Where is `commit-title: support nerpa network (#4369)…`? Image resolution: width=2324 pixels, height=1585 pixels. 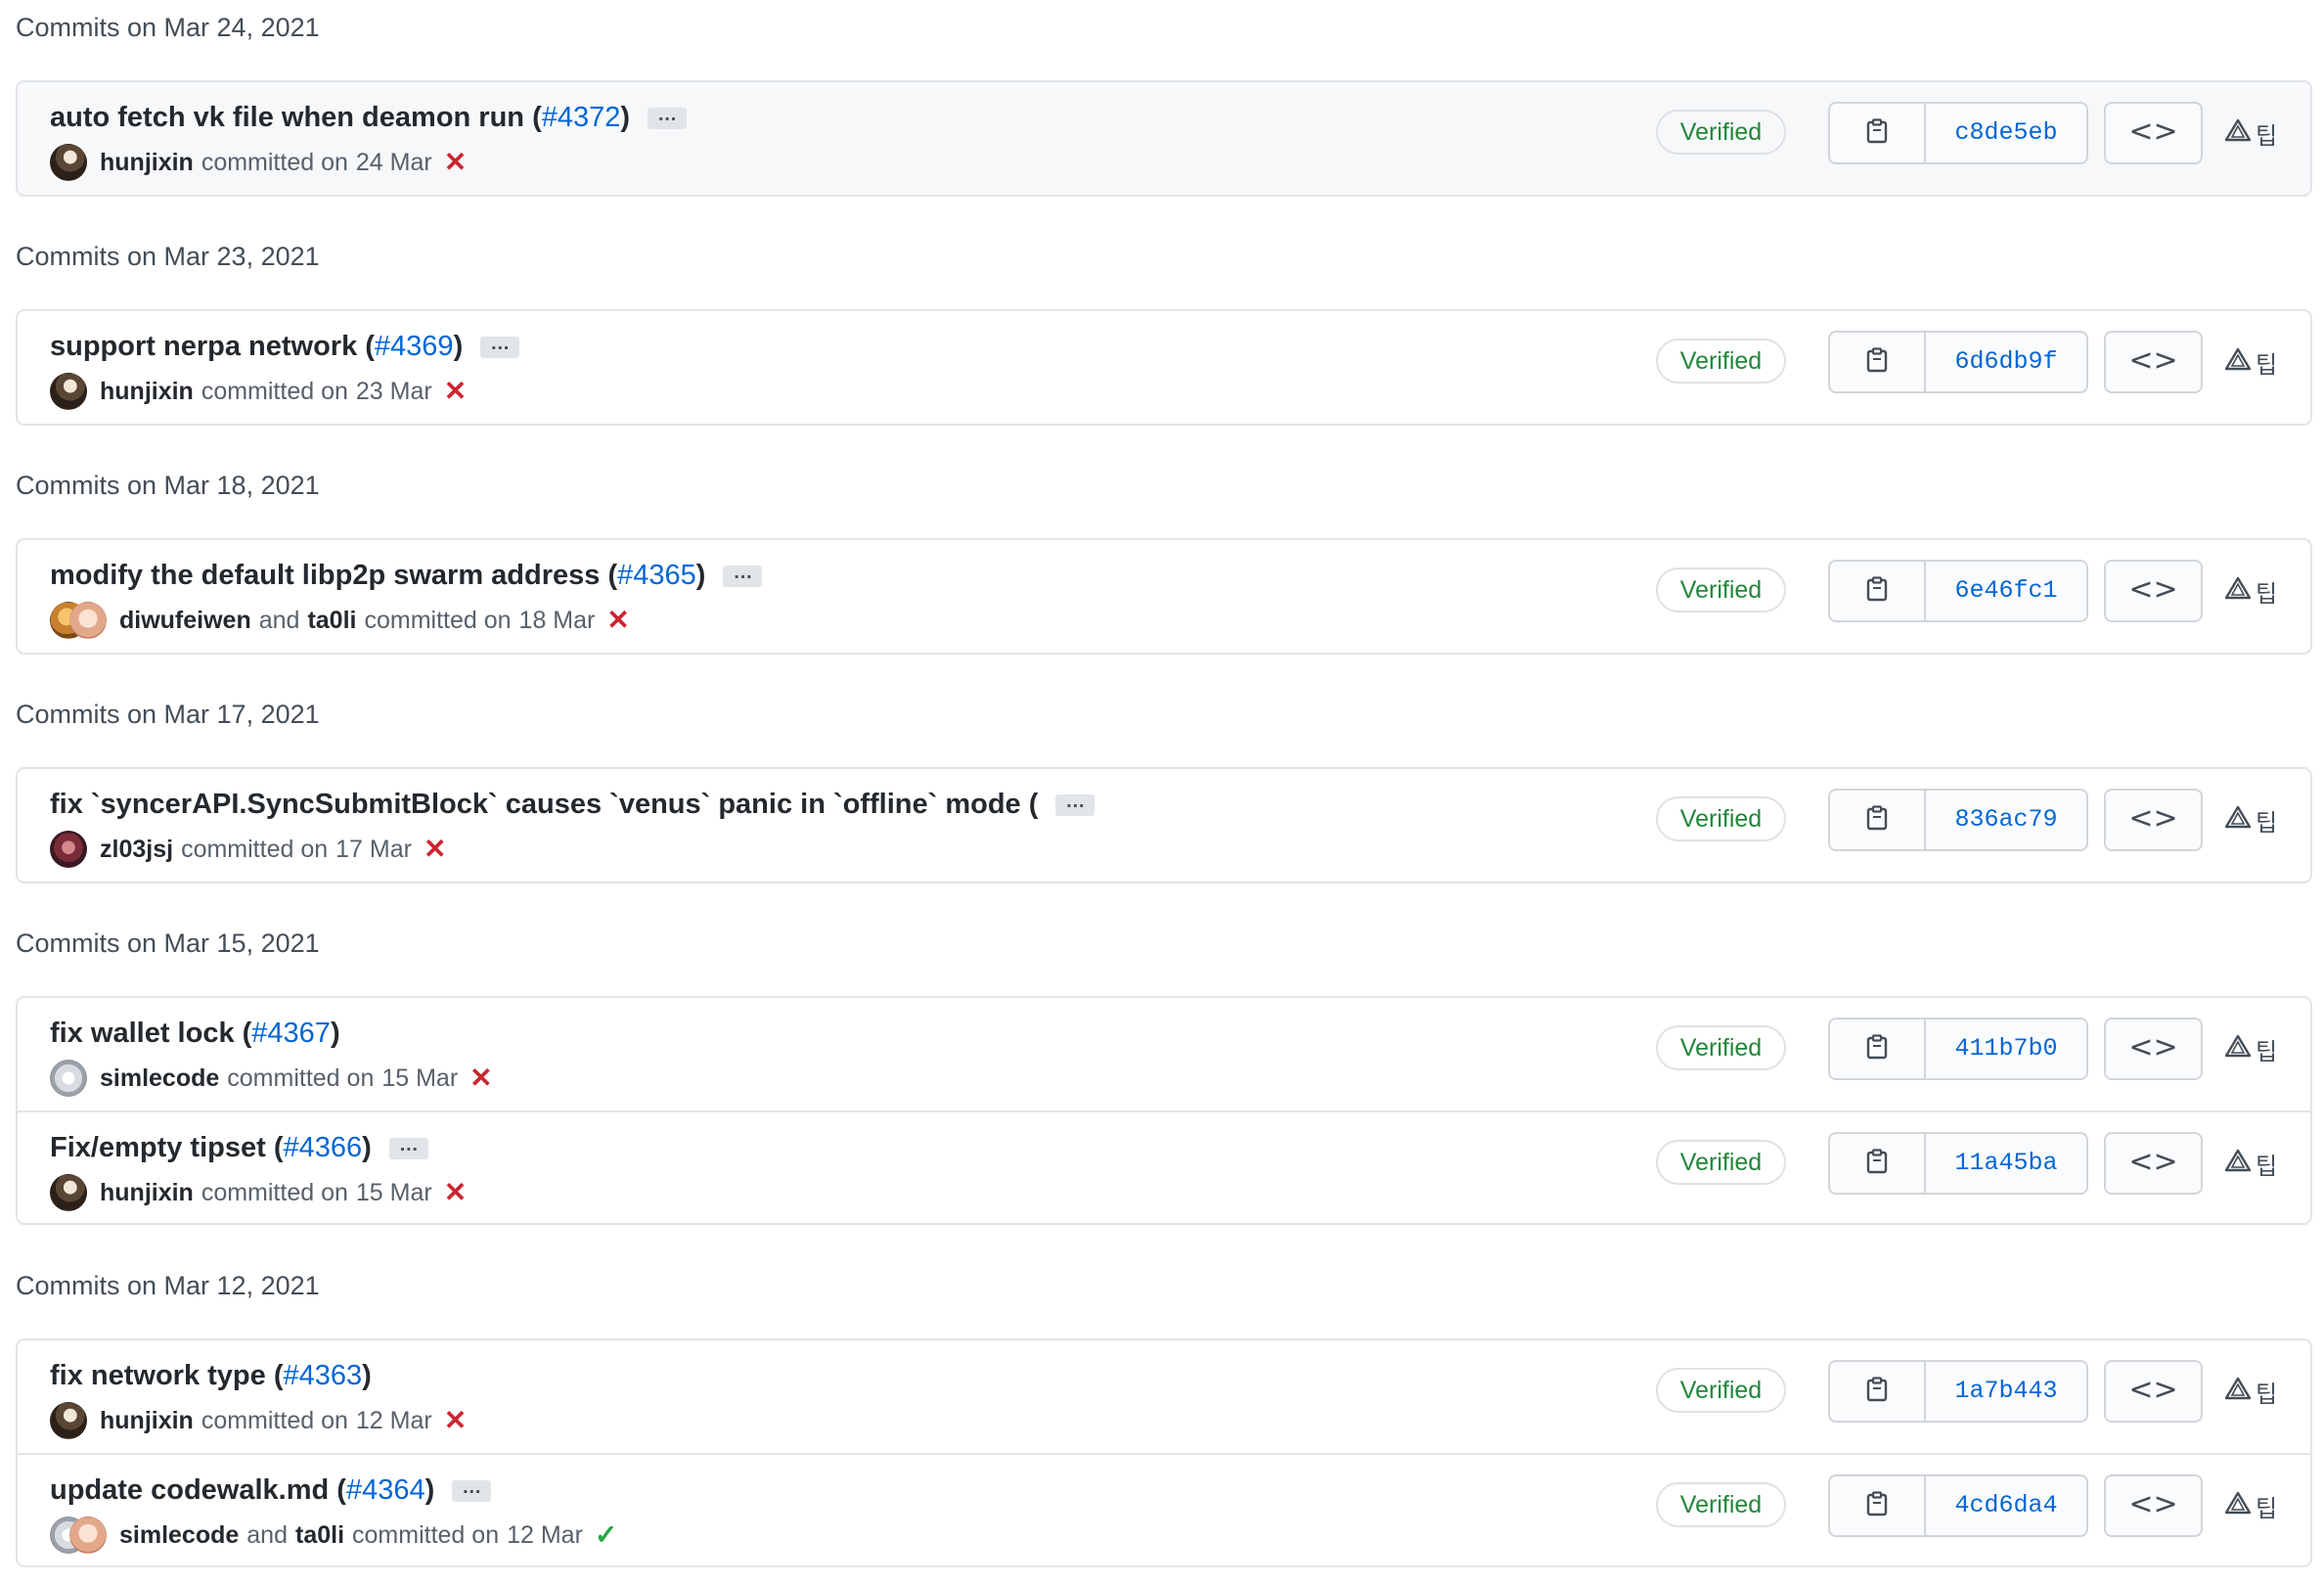 commit-title: support nerpa network (#4369)… is located at coordinates (285, 346).